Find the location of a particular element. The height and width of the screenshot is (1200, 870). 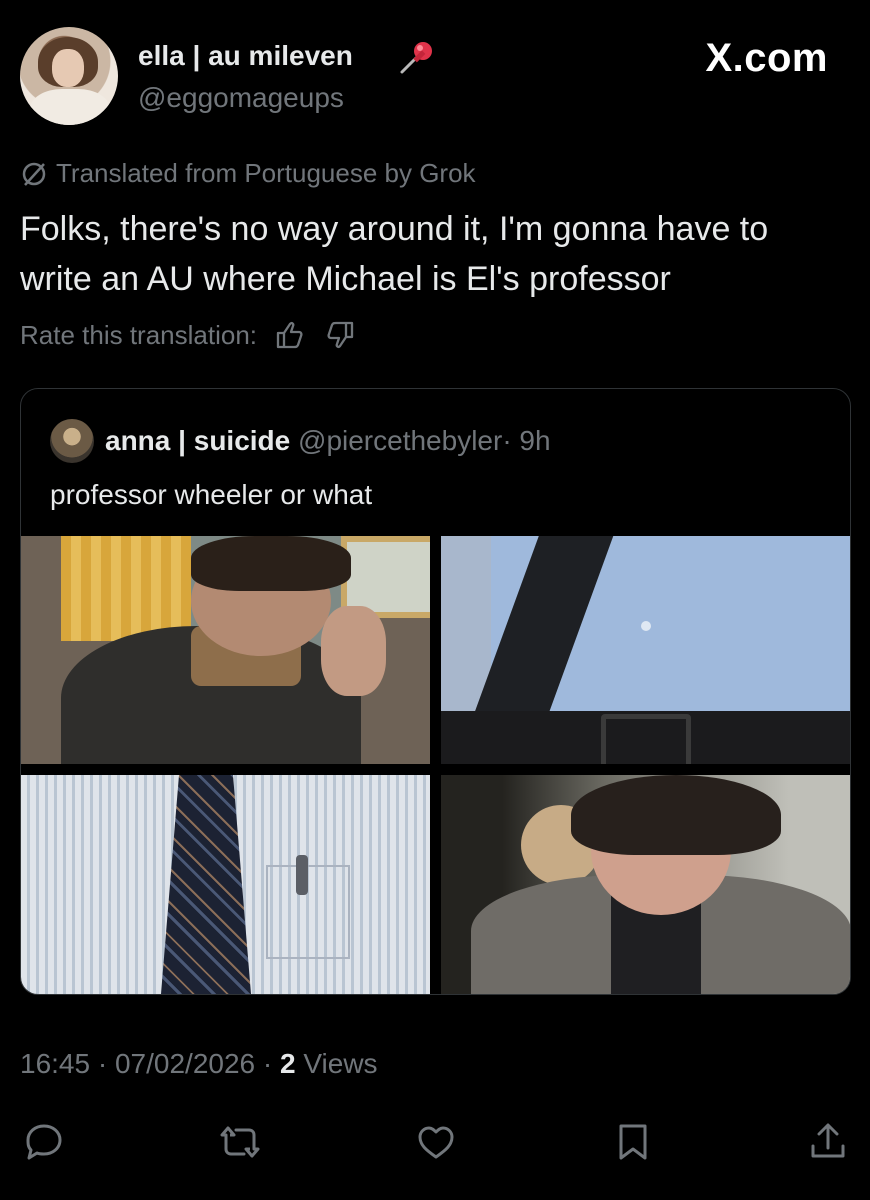

tweet-date: 07/02/2026 is located at coordinates (185, 1063).